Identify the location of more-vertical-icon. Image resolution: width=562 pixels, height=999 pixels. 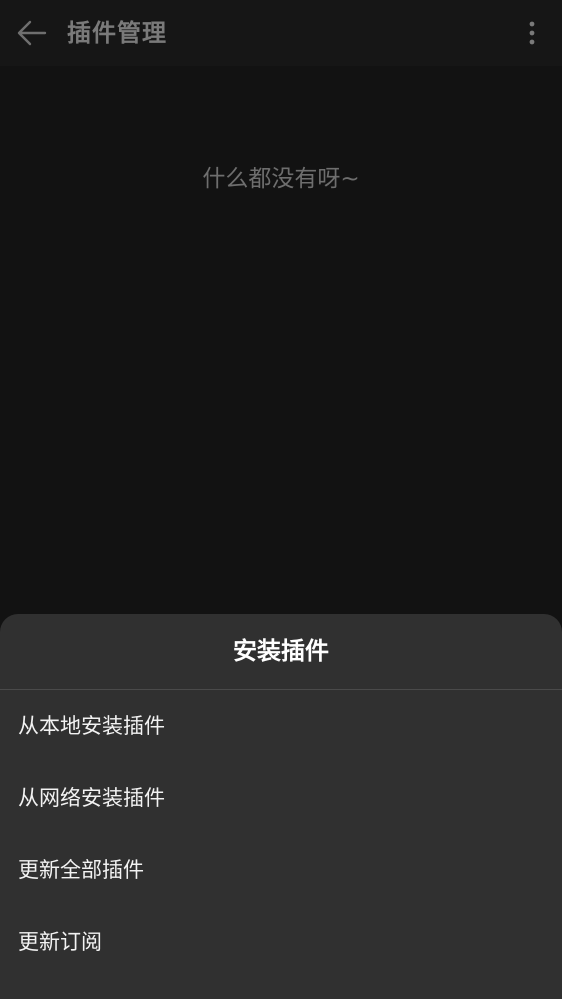
(532, 33).